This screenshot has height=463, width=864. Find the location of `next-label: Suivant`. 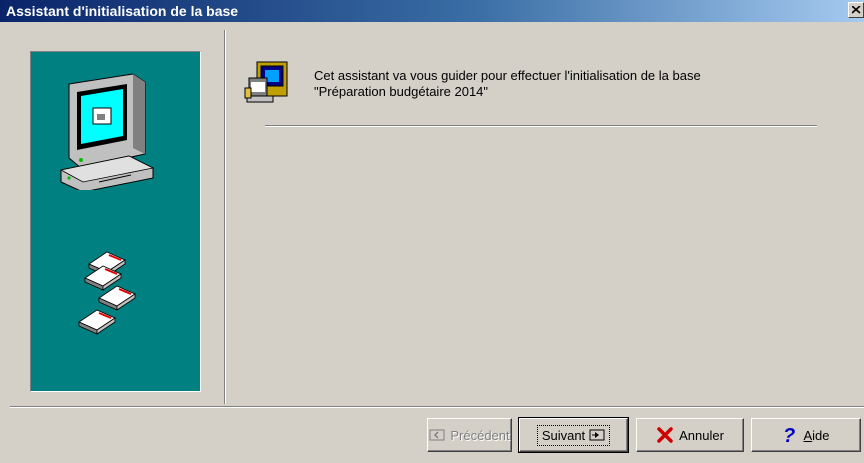

next-label: Suivant is located at coordinates (563, 435).